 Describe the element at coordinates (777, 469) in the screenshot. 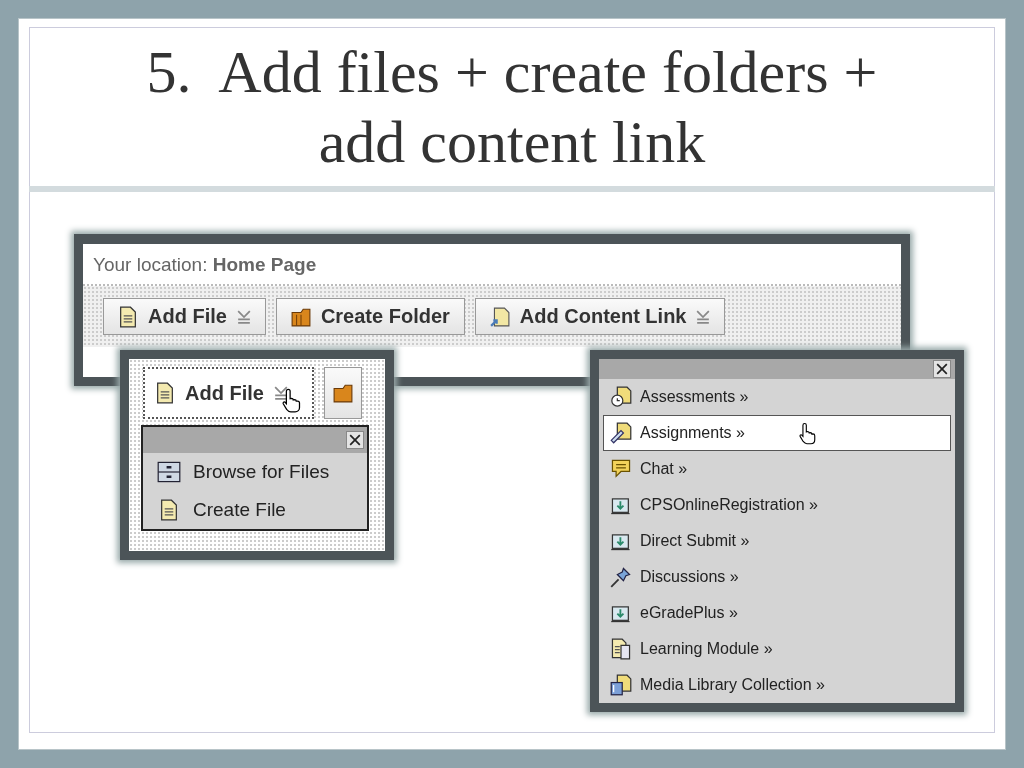

I see `menu-item: Chat »` at that location.